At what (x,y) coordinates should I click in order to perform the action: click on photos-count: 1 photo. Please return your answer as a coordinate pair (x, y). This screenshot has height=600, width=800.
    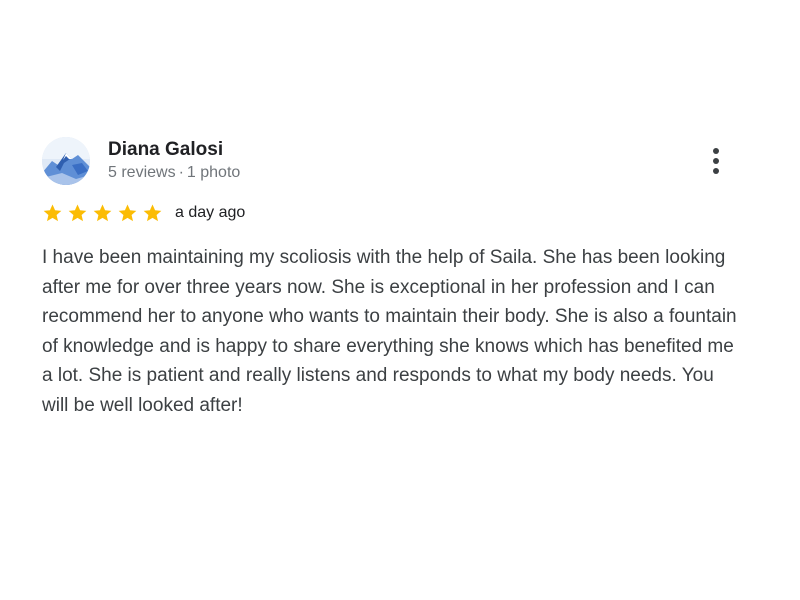
    Looking at the image, I should click on (213, 172).